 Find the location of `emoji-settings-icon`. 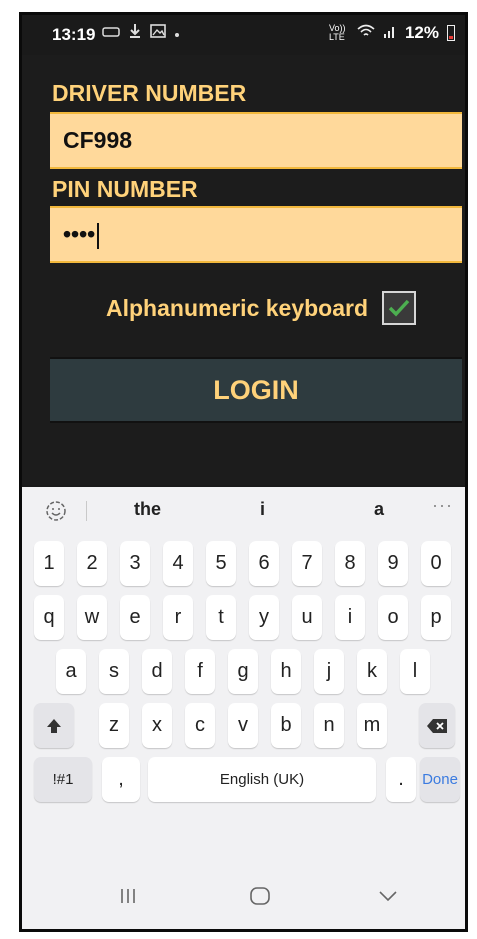

emoji-settings-icon is located at coordinates (56, 511).